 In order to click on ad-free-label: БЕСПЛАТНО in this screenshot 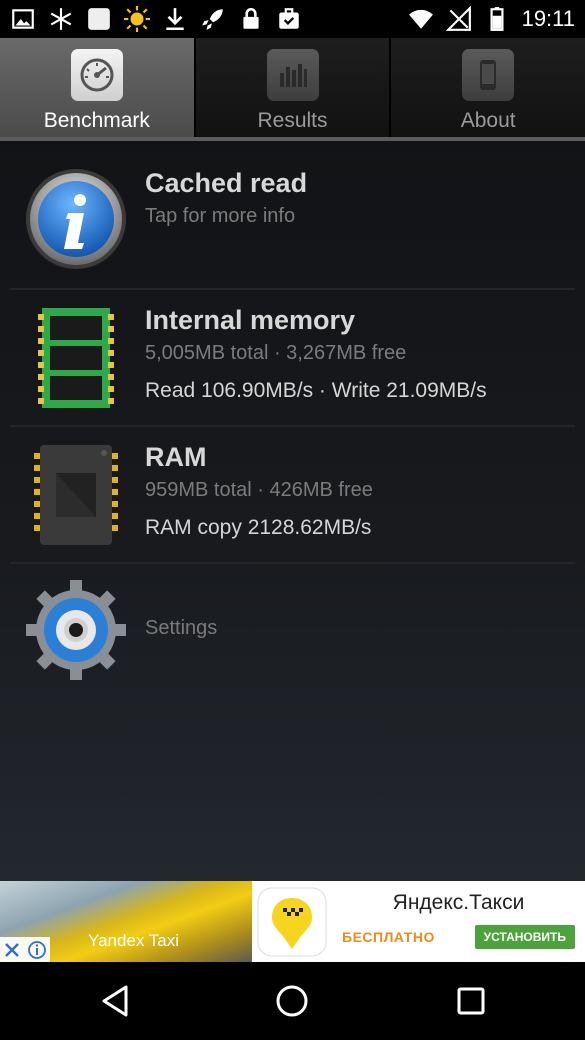, I will do `click(388, 937)`.